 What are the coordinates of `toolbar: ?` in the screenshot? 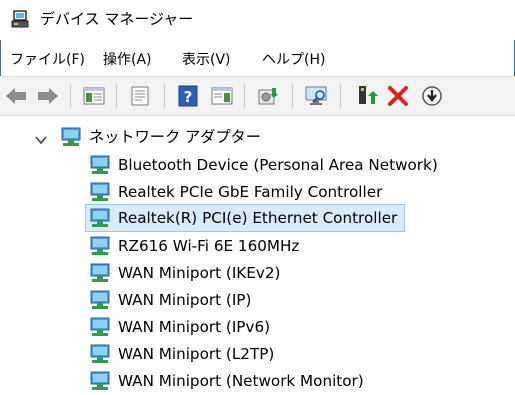 It's located at (257, 96).